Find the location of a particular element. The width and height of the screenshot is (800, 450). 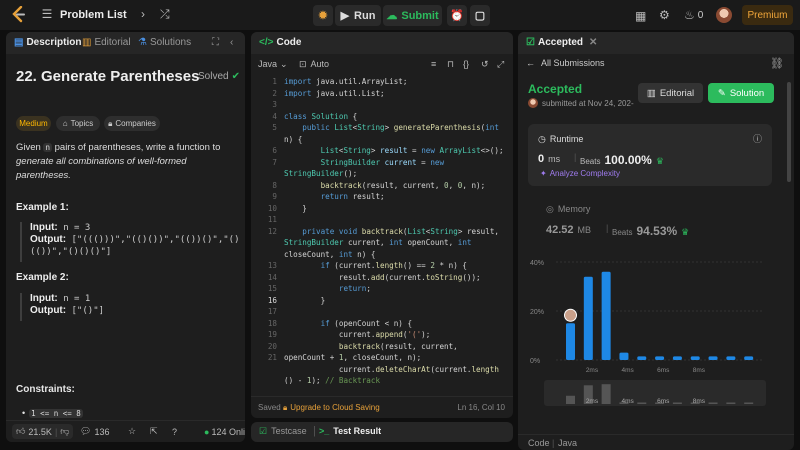

line-number: 7 is located at coordinates (274, 162).